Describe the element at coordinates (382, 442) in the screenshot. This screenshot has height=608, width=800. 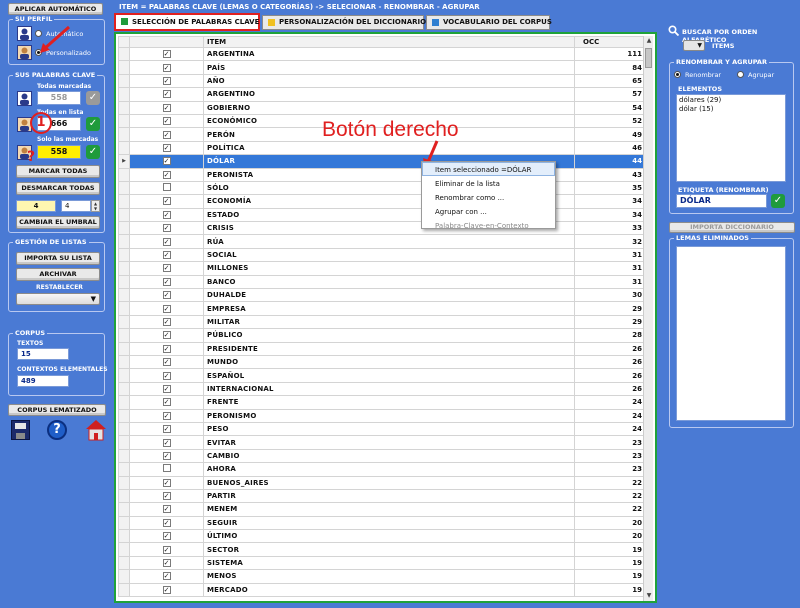
I see `table-row: ✓ EVITAR 23` at that location.